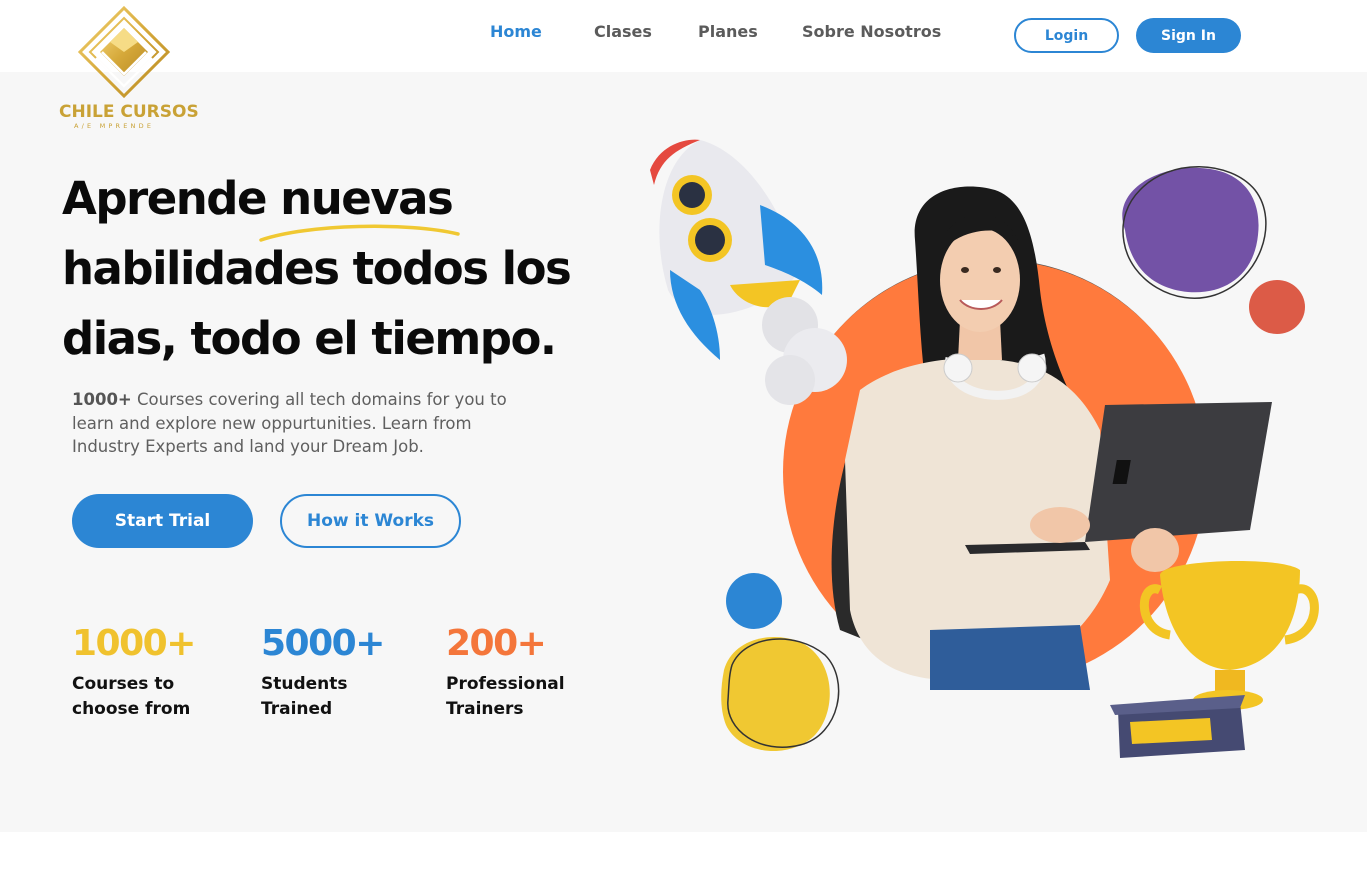 This screenshot has height=888, width=1367. What do you see at coordinates (304, 684) in the screenshot?
I see `stat-students-label-1: Students` at bounding box center [304, 684].